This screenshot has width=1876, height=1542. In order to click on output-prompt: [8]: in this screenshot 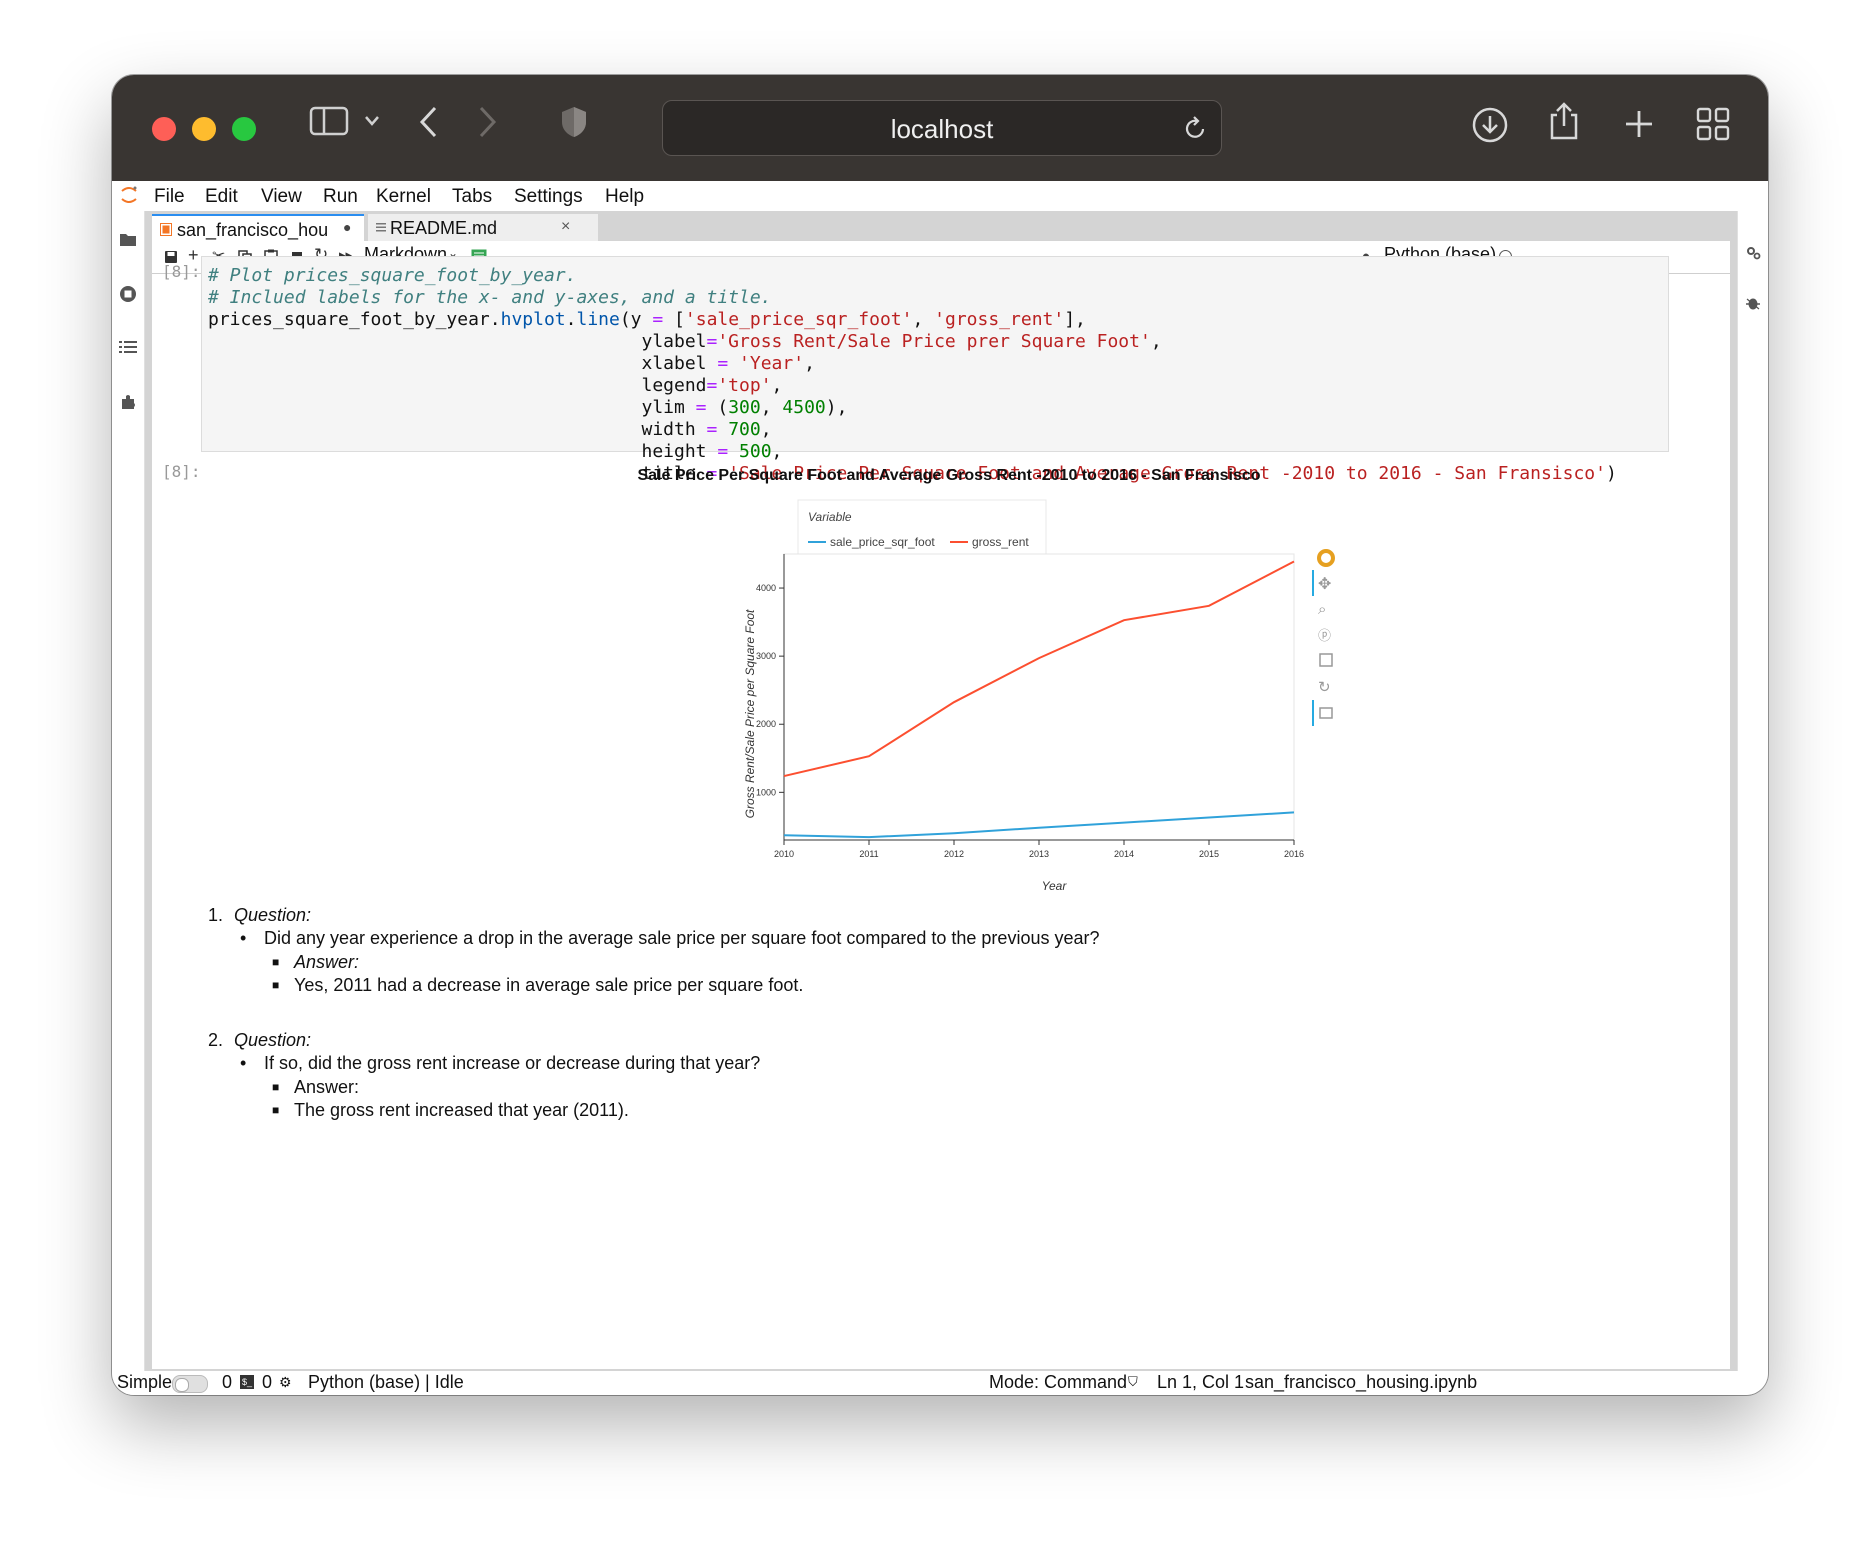, I will do `click(181, 471)`.